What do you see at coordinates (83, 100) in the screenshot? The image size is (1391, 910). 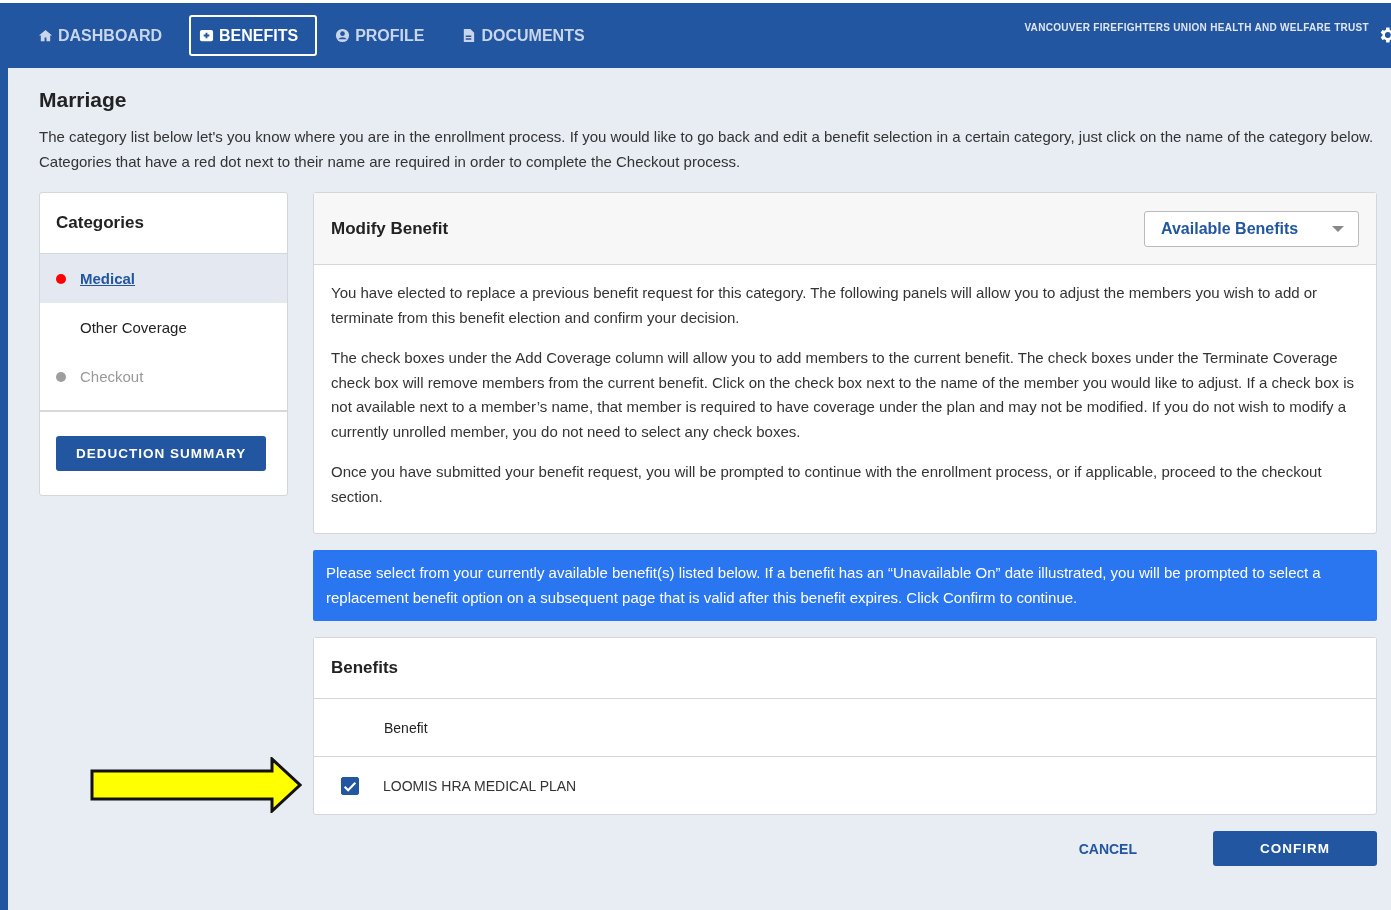 I see `page-title: Marriage` at bounding box center [83, 100].